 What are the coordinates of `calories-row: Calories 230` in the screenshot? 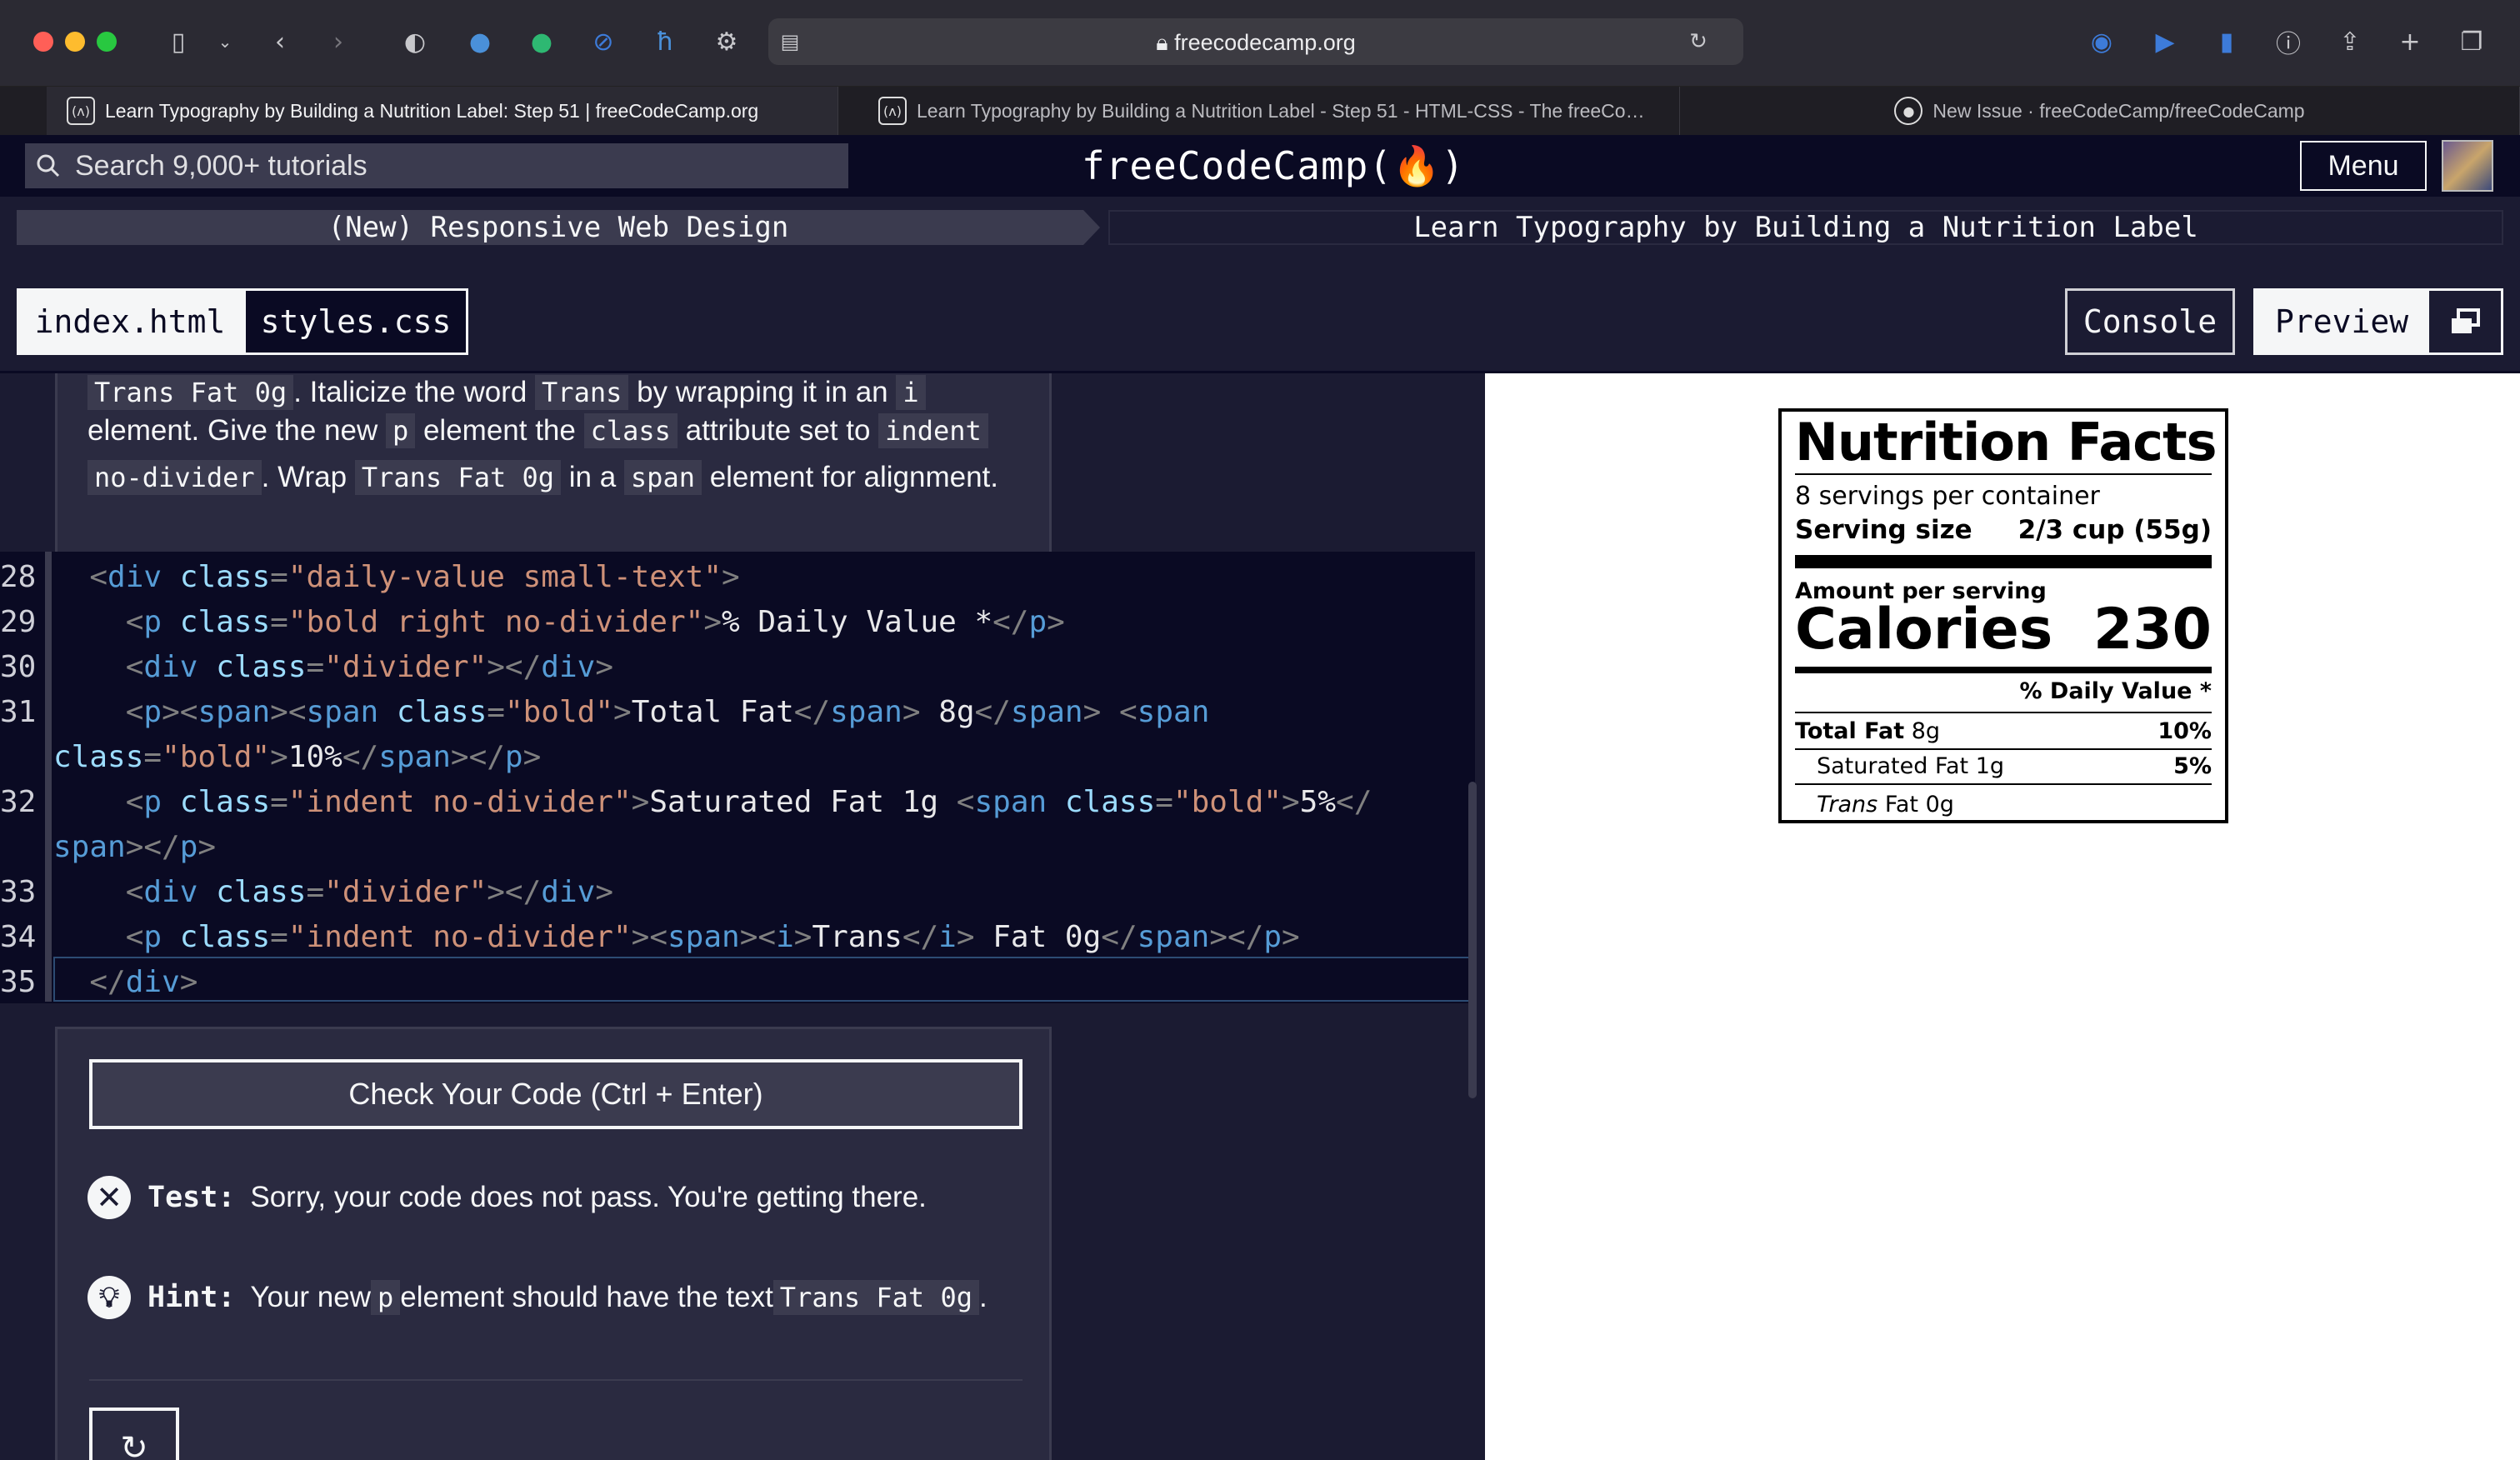 It's located at (2003, 629).